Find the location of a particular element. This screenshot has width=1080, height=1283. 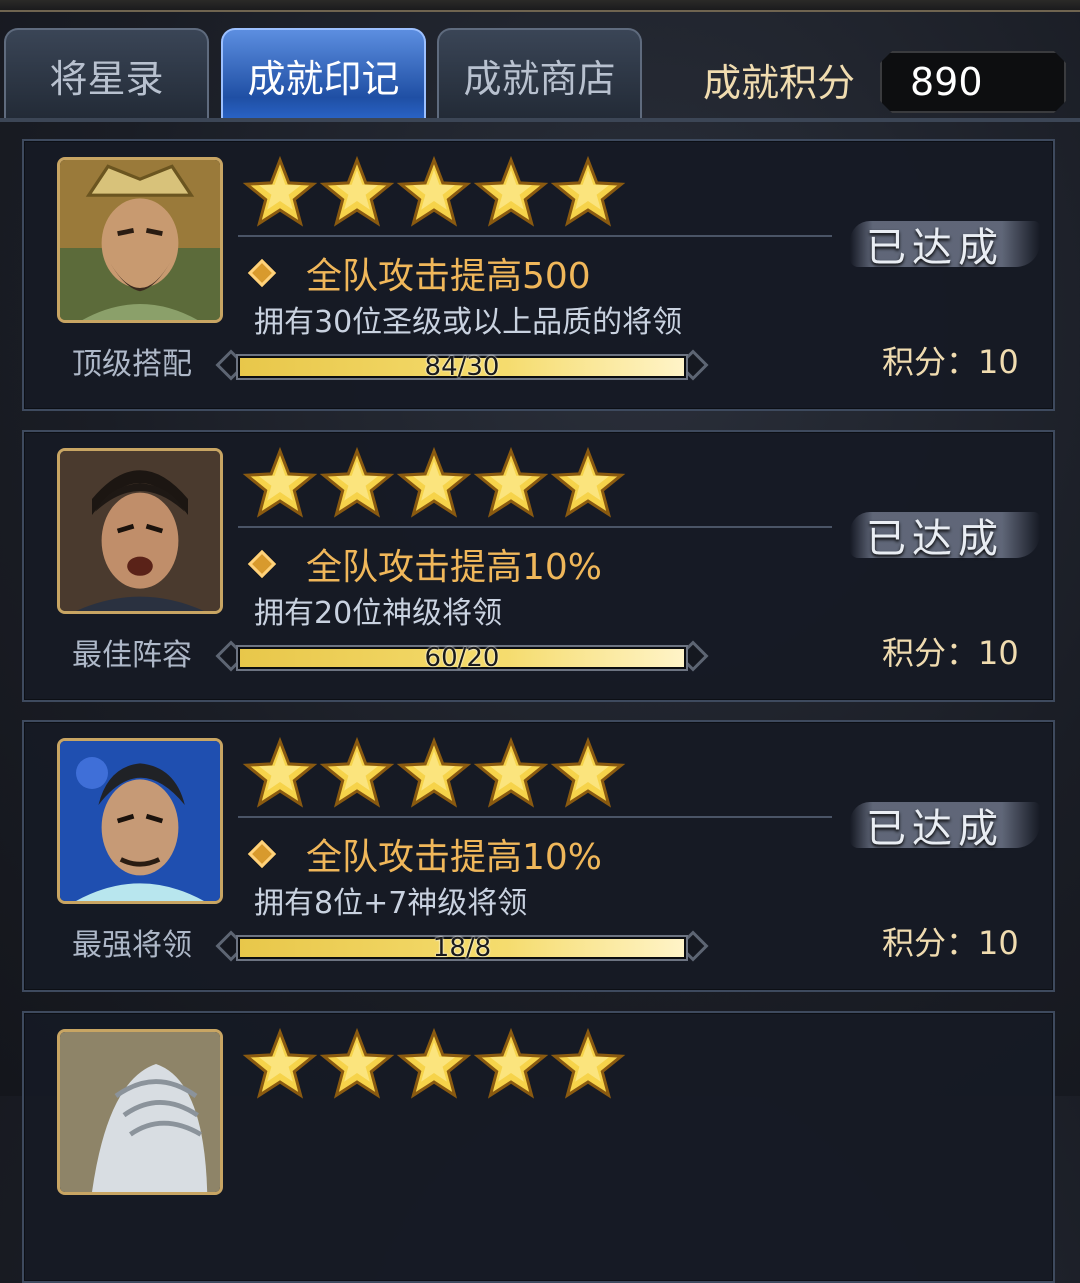

tab-label: 成就商店 is located at coordinates (539, 78).